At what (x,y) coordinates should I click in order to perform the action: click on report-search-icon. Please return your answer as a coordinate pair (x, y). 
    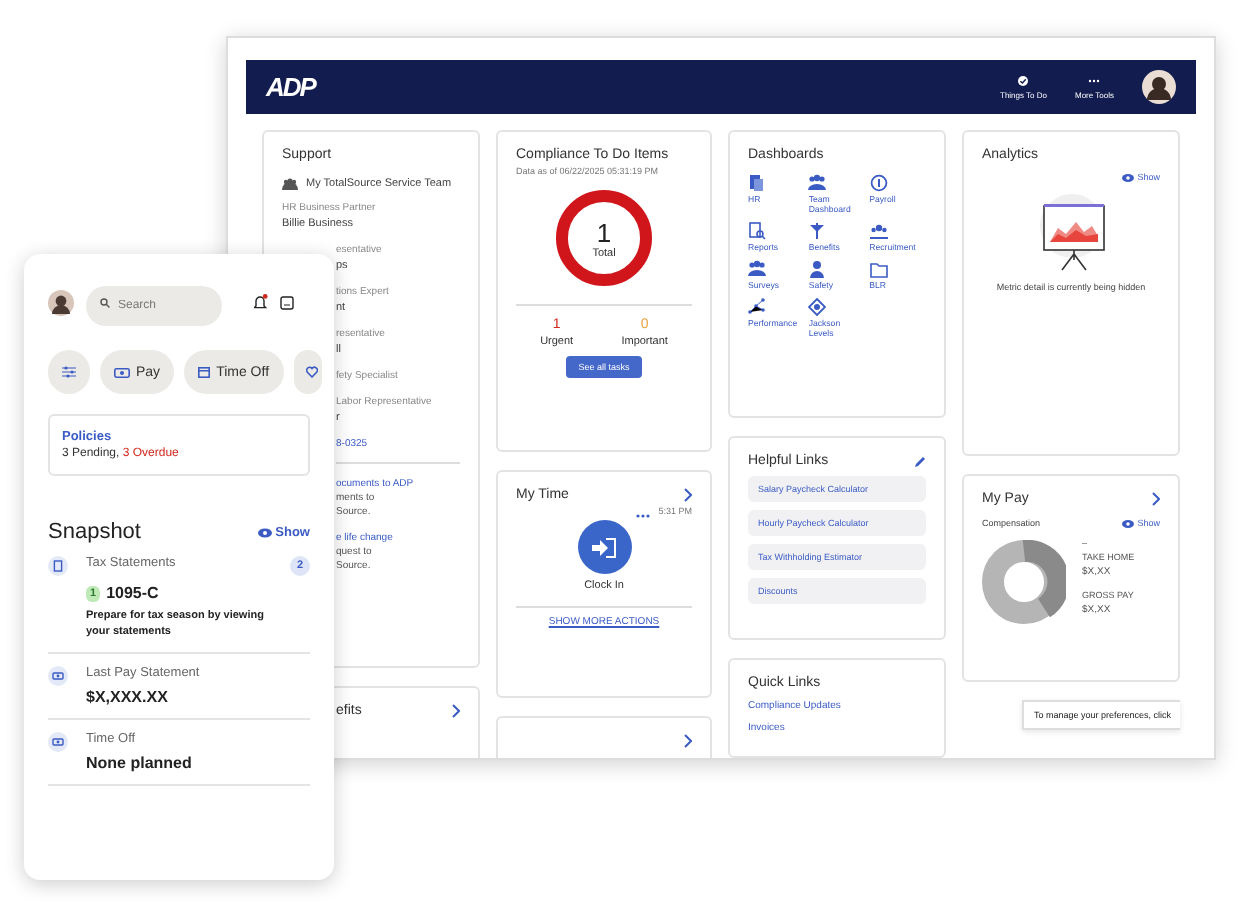
    Looking at the image, I should click on (757, 231).